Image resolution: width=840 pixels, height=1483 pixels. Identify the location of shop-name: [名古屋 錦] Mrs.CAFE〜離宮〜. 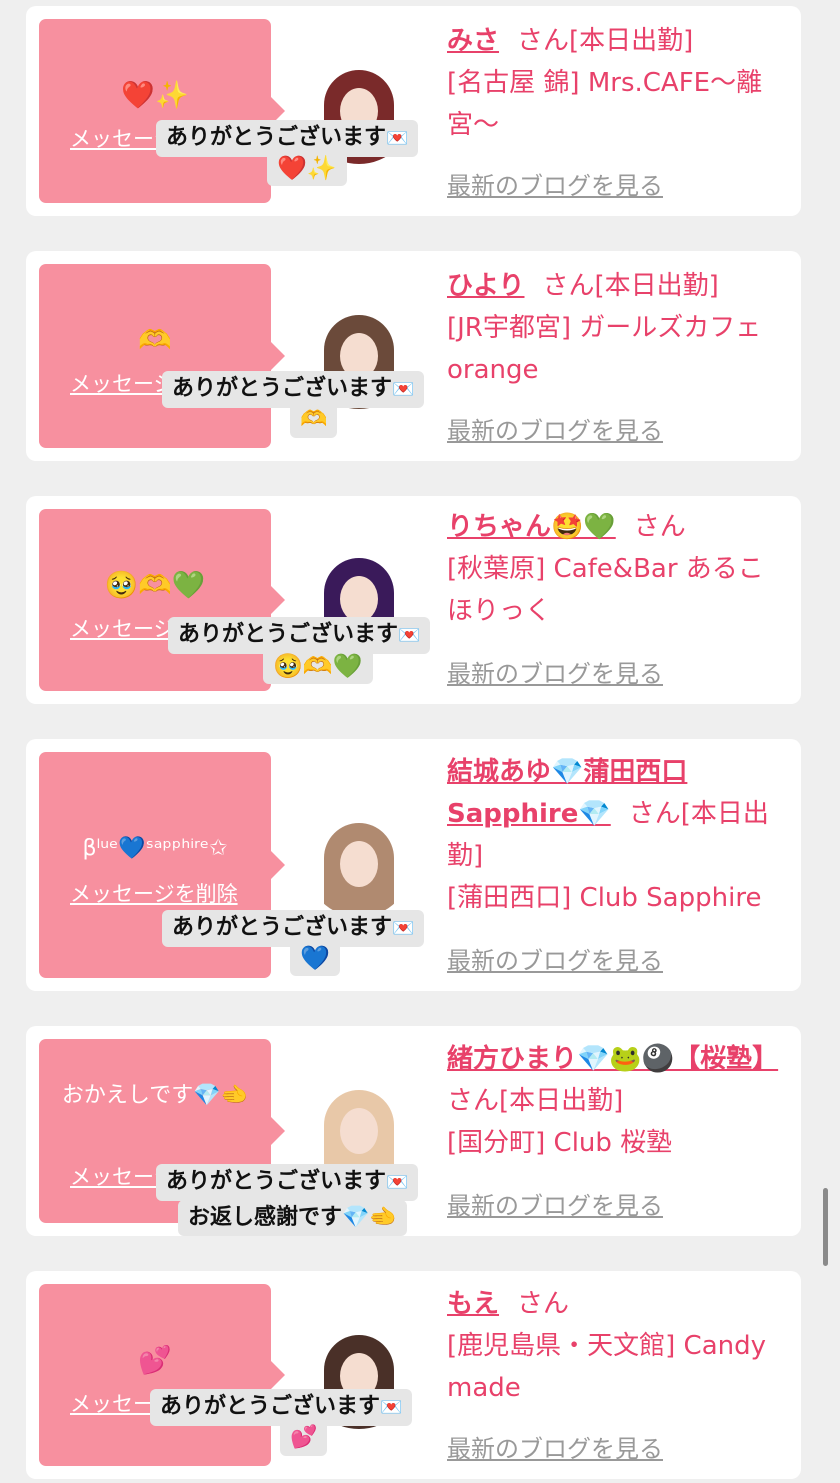
(605, 104).